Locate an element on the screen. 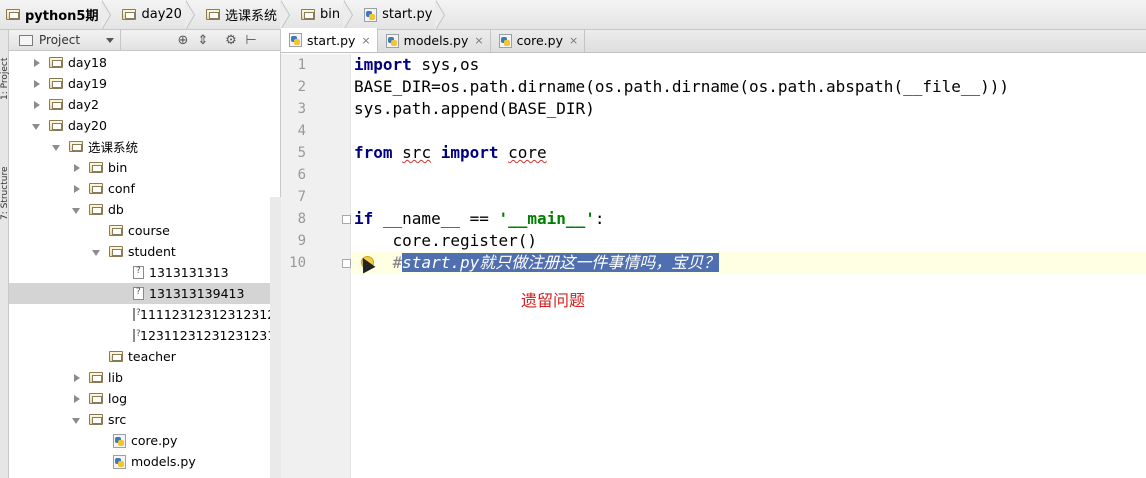 Image resolution: width=1146 pixels, height=478 pixels. tab-models-py: models.py × is located at coordinates (434, 40).